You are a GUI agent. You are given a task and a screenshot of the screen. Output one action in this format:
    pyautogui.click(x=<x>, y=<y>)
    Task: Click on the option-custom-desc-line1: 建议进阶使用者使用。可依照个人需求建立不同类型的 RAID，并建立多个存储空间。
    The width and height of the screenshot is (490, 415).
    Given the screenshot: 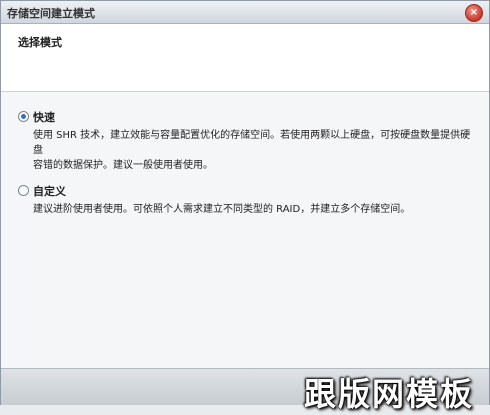 What is the action you would take?
    pyautogui.click(x=222, y=209)
    